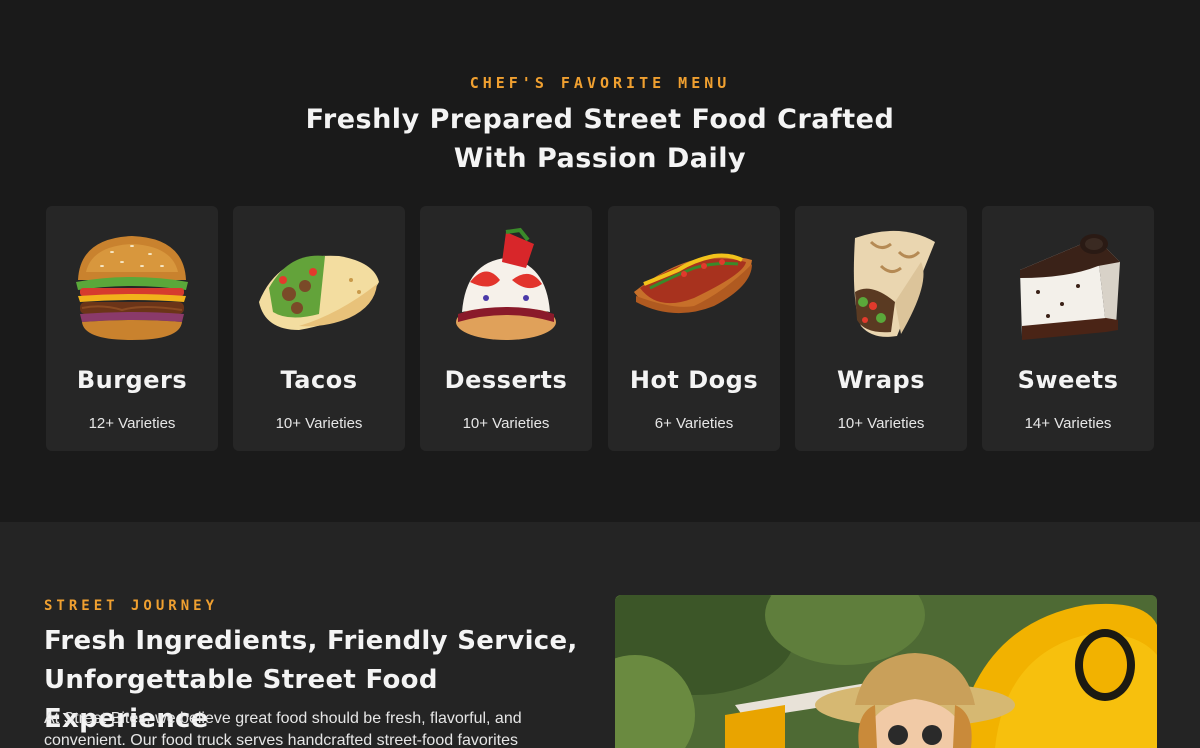 The image size is (1200, 748). Describe the element at coordinates (132, 288) in the screenshot. I see `burger-image` at that location.